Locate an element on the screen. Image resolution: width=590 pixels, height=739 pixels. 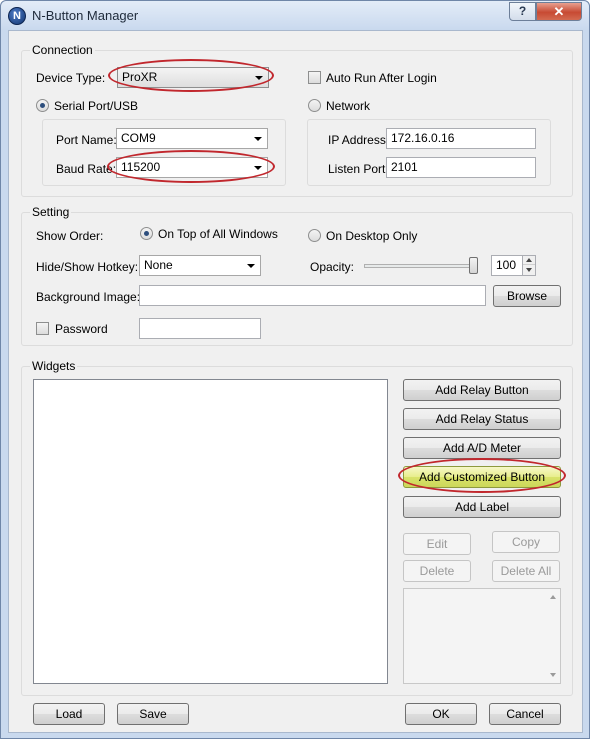
baud-rate-value: 115200 is located at coordinates (141, 167).